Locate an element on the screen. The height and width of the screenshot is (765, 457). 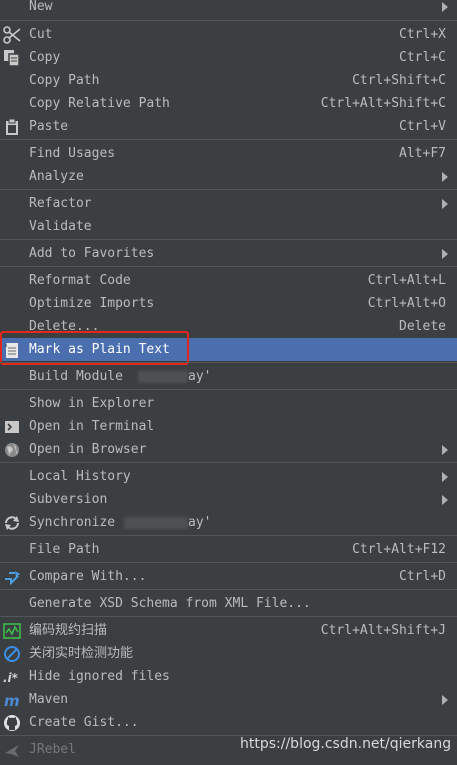
menu-item-cut: Cut Ctrl+X is located at coordinates (228, 34).